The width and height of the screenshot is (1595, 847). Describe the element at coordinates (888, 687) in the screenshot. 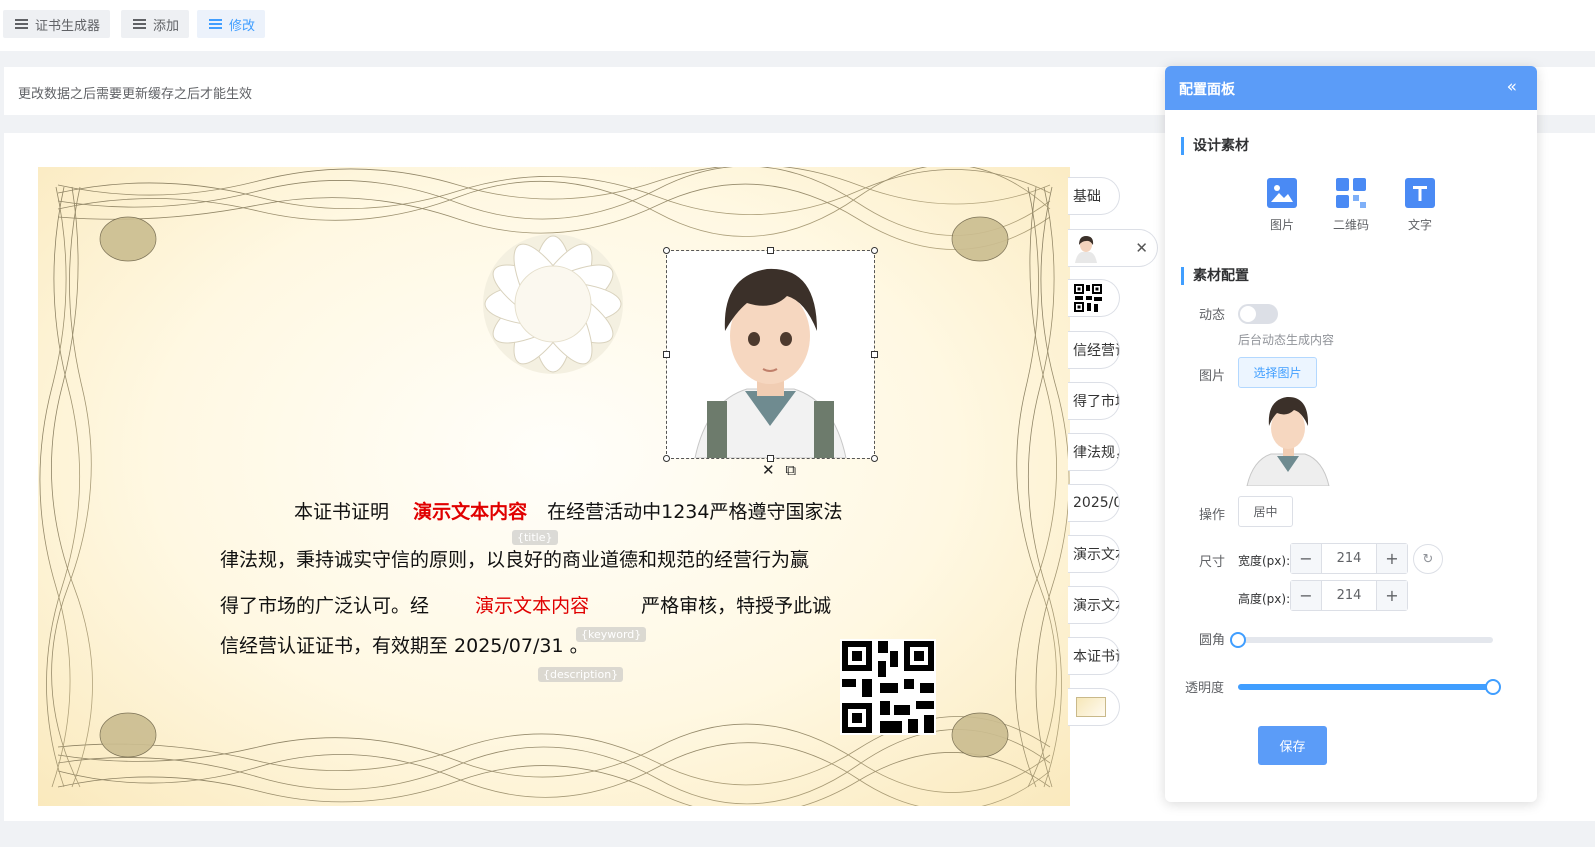

I see `certificate-qrcode` at that location.